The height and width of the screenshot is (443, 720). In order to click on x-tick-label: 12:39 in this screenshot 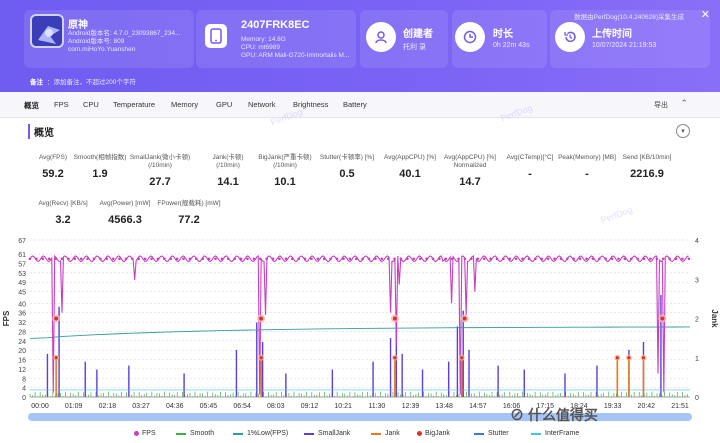, I will do `click(411, 406)`.